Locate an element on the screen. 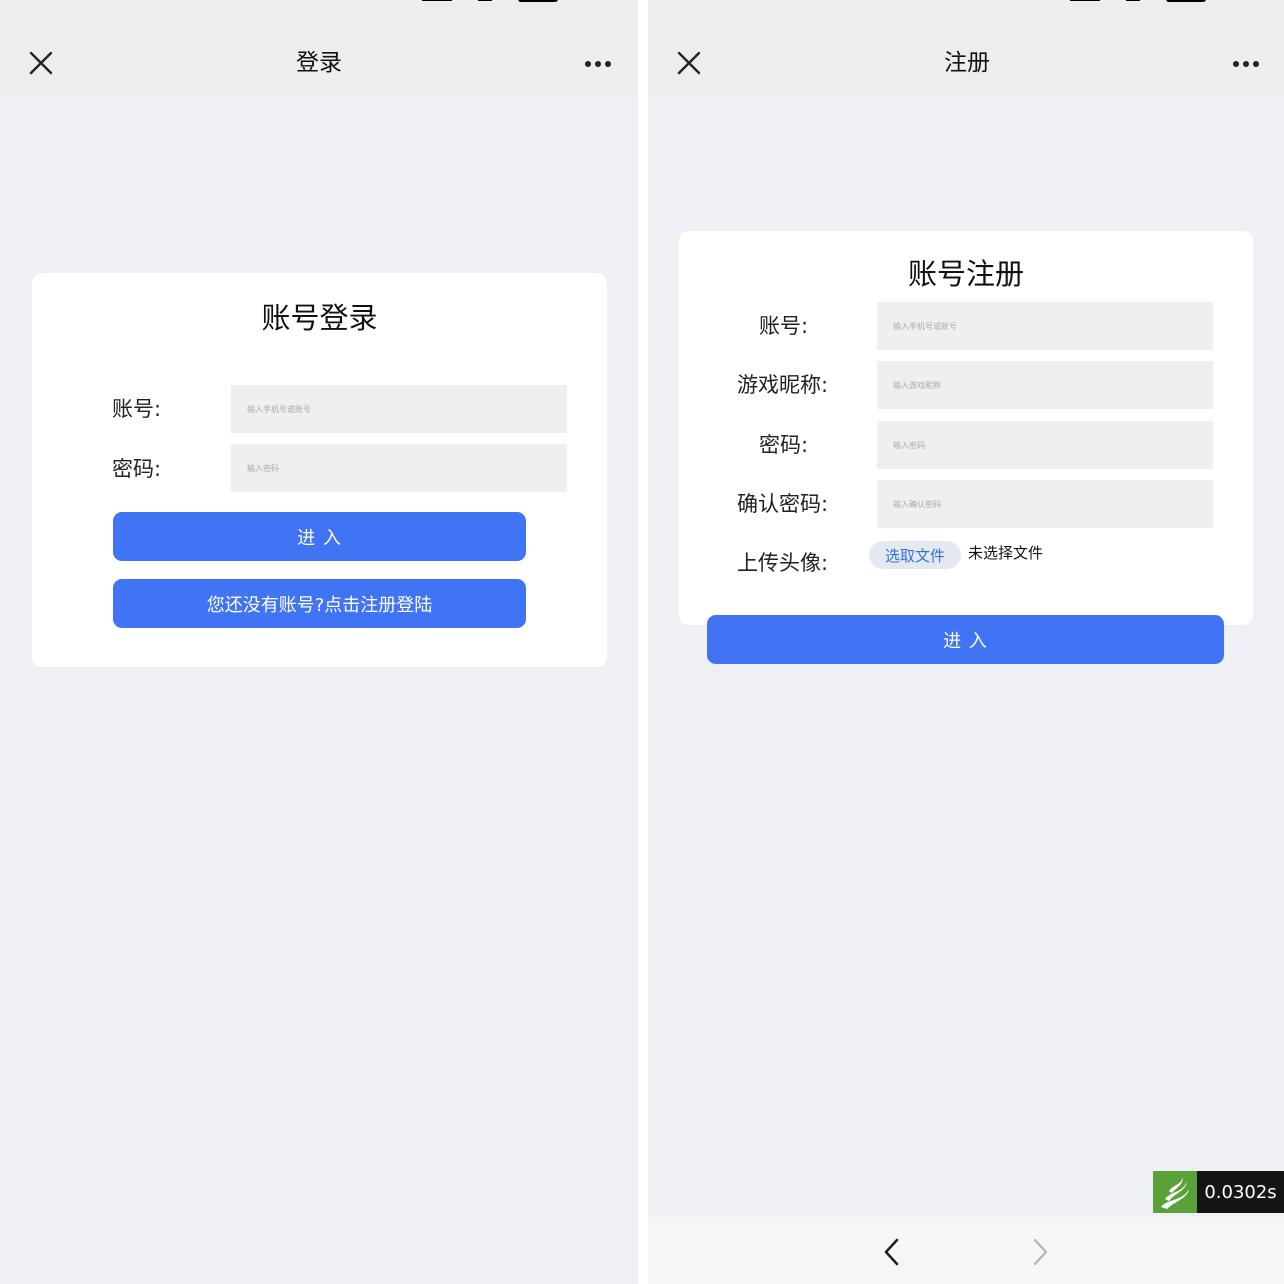  chevron-left-icon is located at coordinates (892, 1252).